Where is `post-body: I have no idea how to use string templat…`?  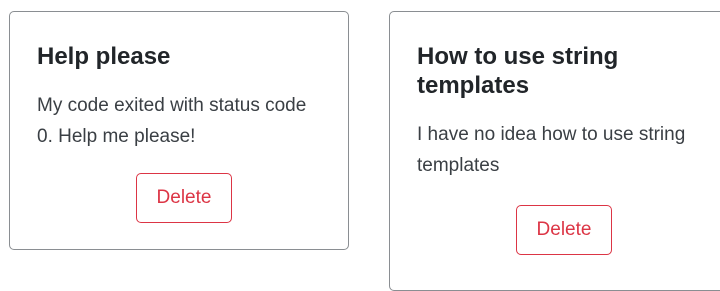
post-body: I have no idea how to use string templat… is located at coordinates (551, 150).